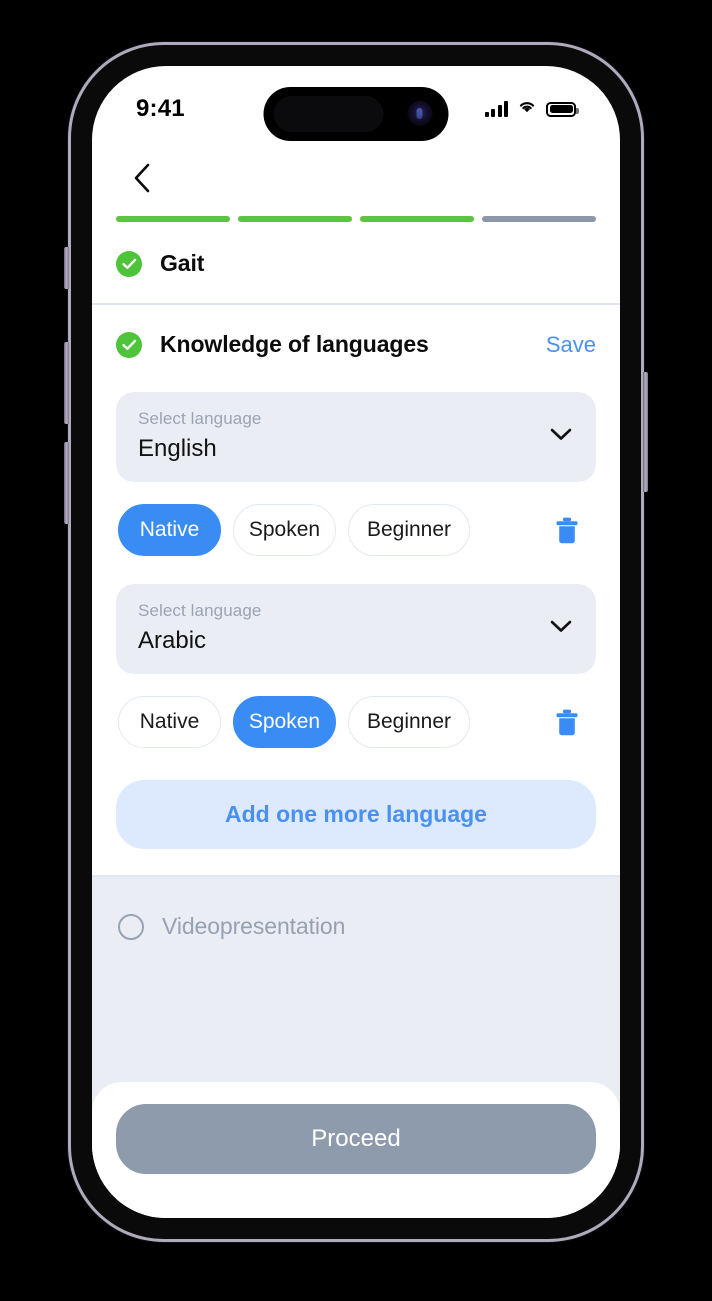 This screenshot has width=712, height=1301. I want to click on language-select-value: Arabic, so click(172, 641).